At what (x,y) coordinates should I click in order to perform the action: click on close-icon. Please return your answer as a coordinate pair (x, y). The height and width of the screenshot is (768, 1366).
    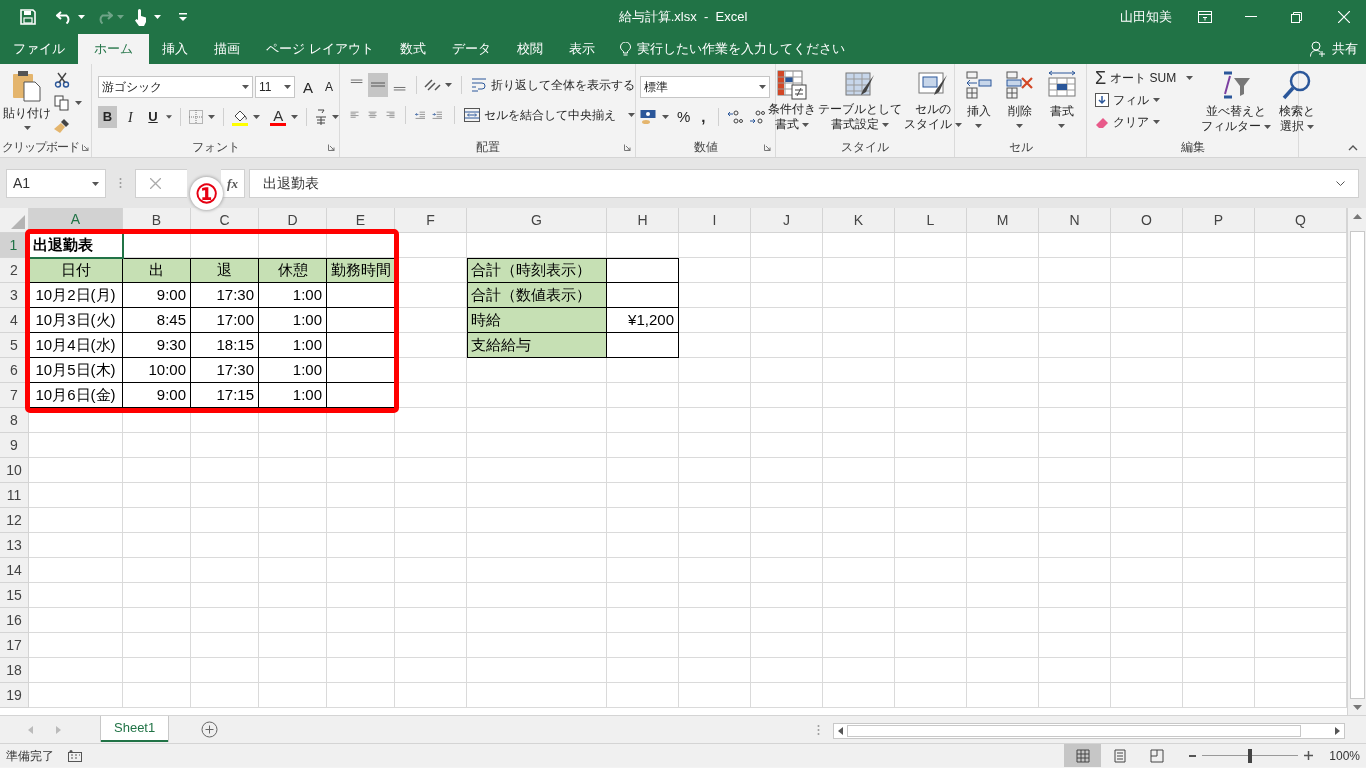
    Looking at the image, I should click on (1344, 17).